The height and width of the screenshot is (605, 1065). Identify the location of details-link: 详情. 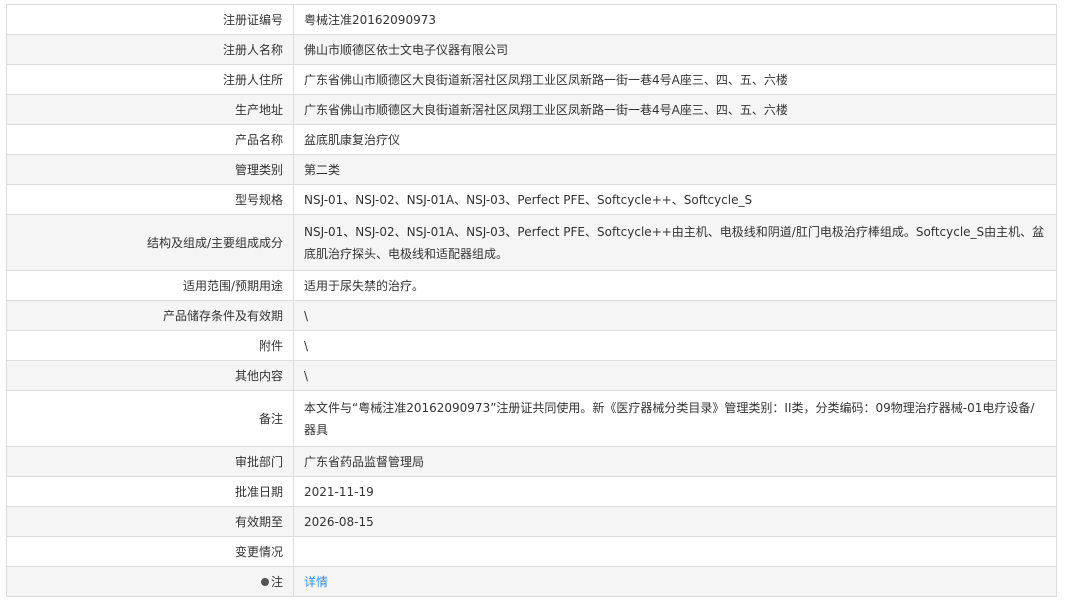
(316, 582).